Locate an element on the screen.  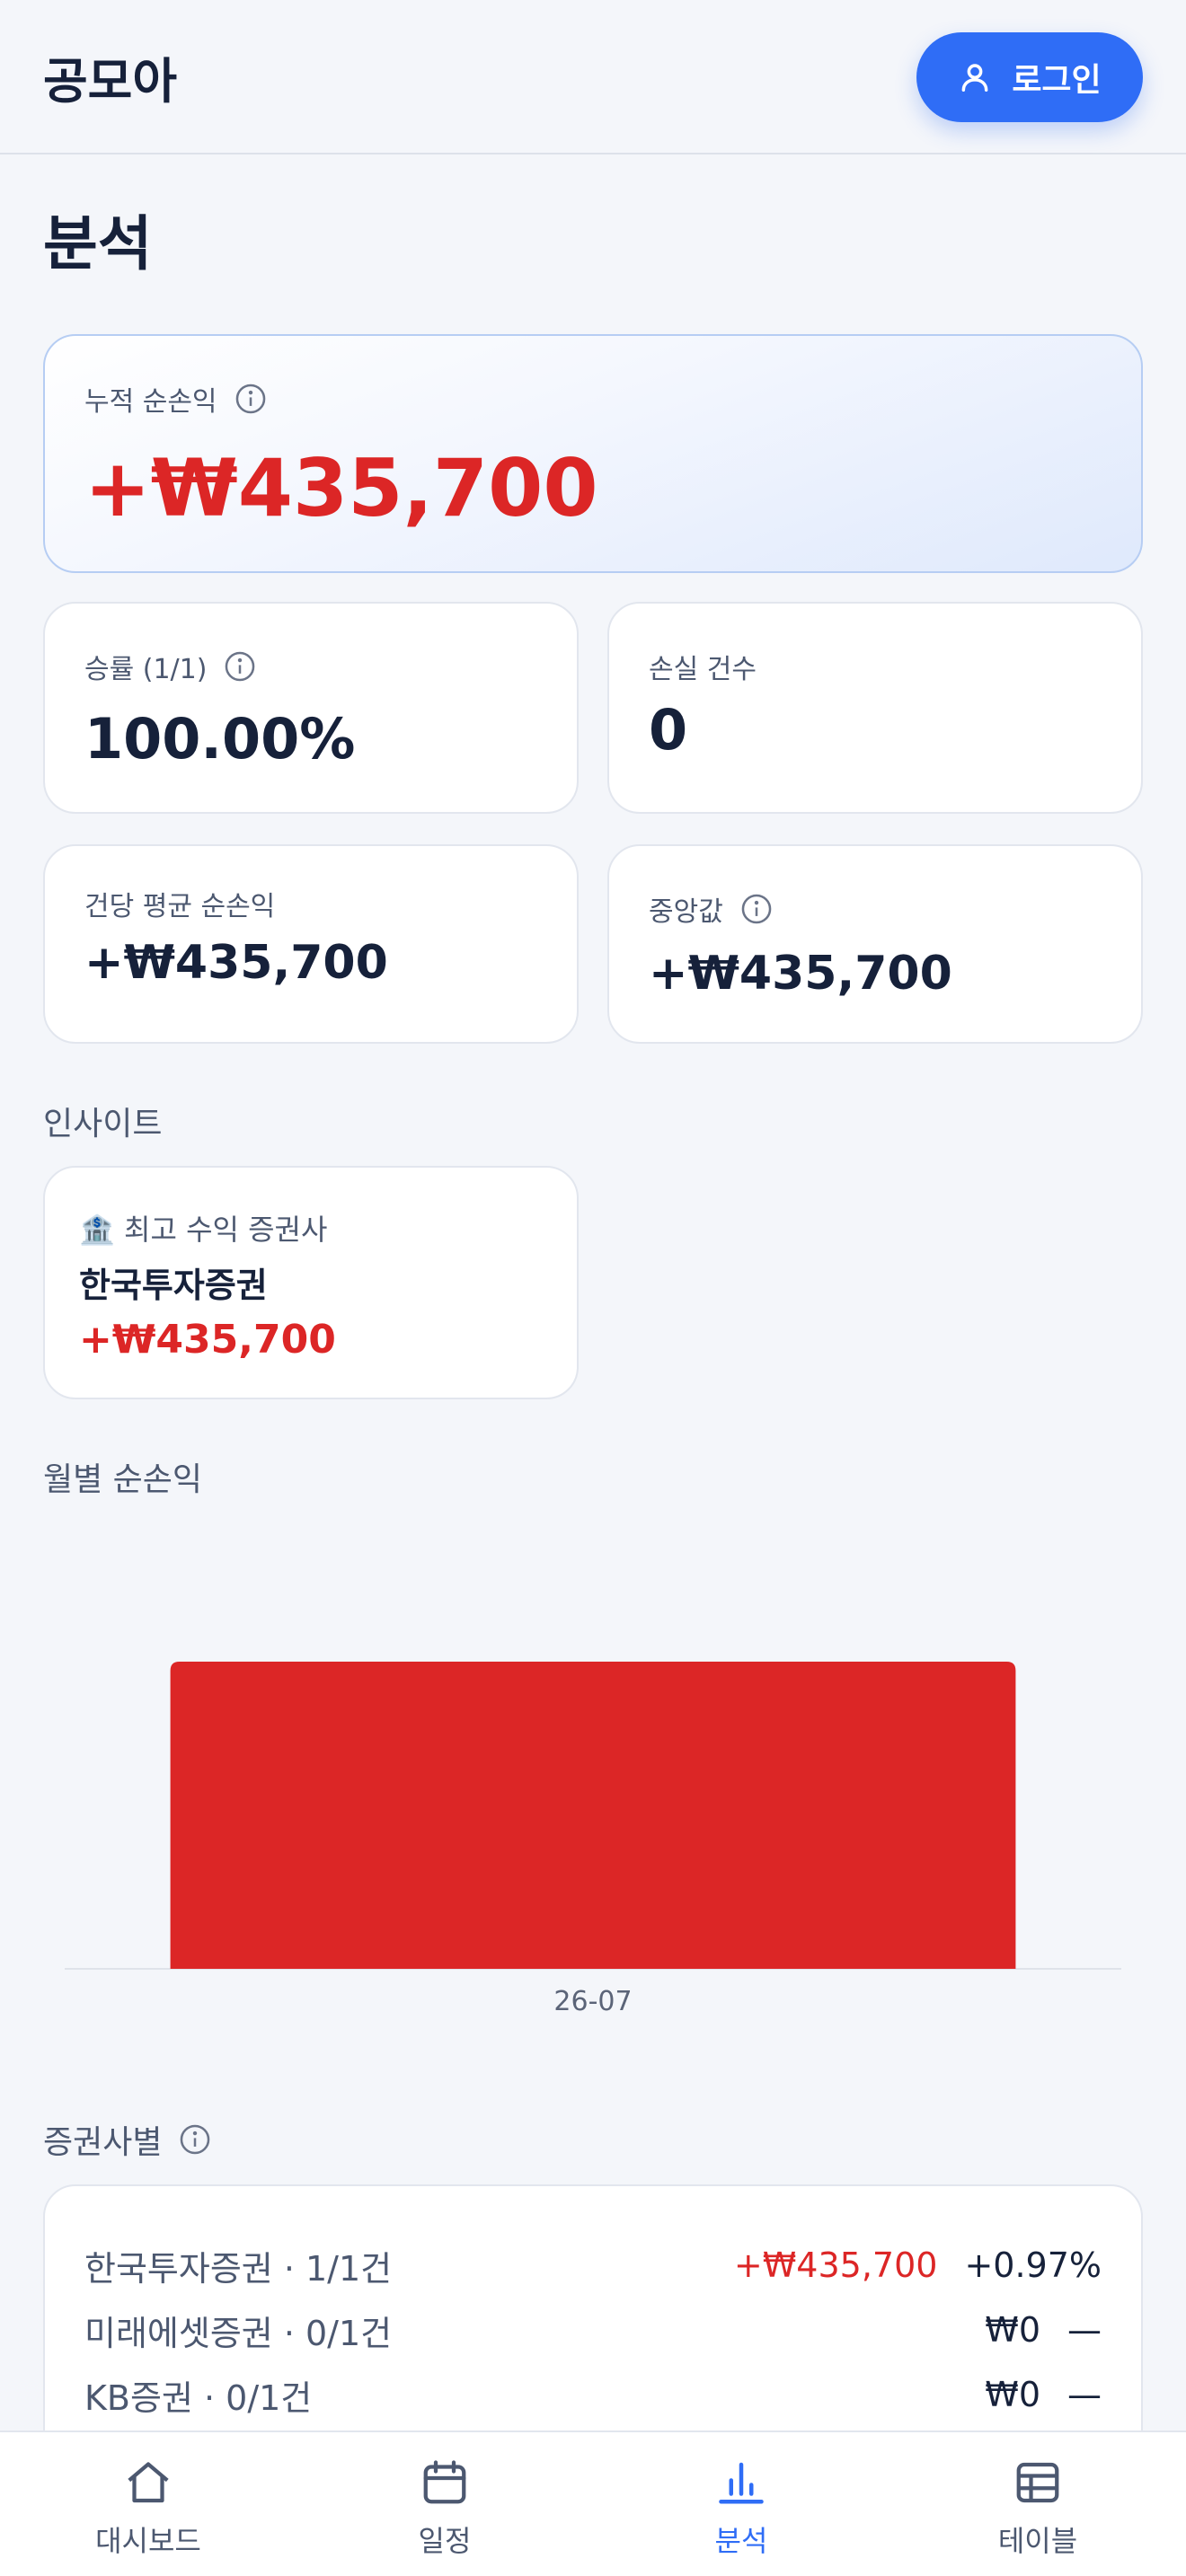
nav-label: 일정 is located at coordinates (445, 2541).